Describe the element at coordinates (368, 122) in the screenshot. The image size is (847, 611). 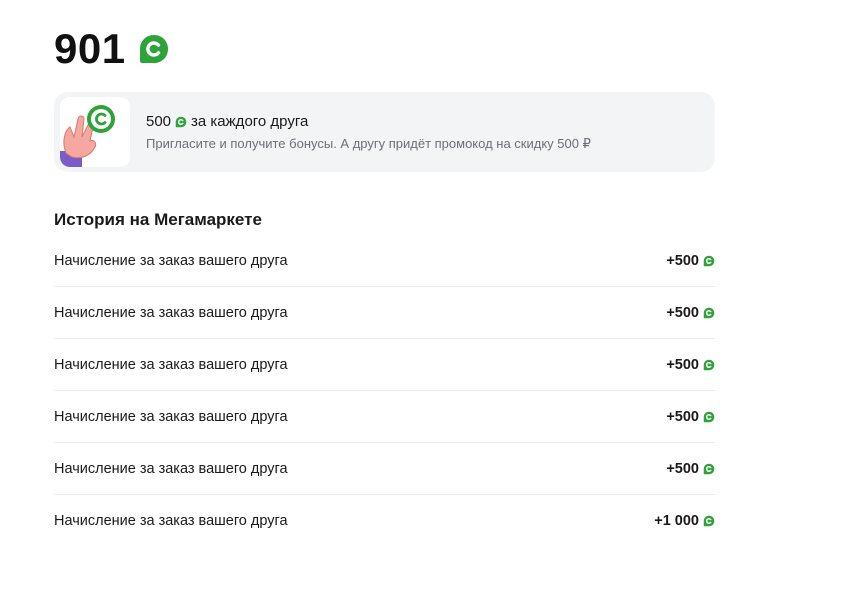
I see `invite-title: 500 за каждого друга` at that location.